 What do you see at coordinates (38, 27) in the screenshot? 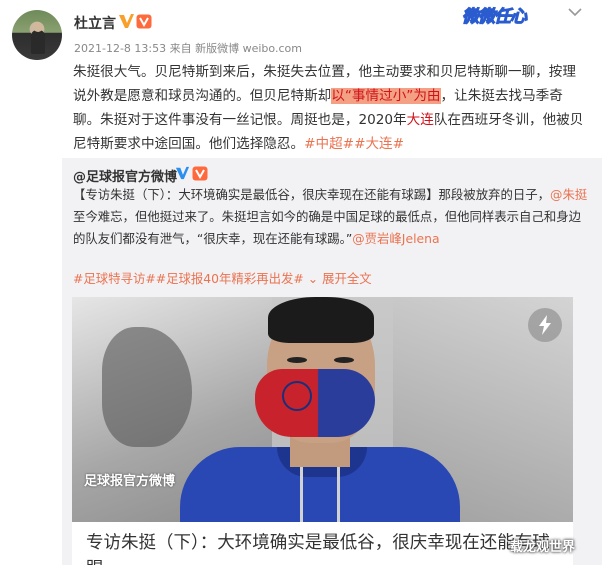
I see `avatar-head` at bounding box center [38, 27].